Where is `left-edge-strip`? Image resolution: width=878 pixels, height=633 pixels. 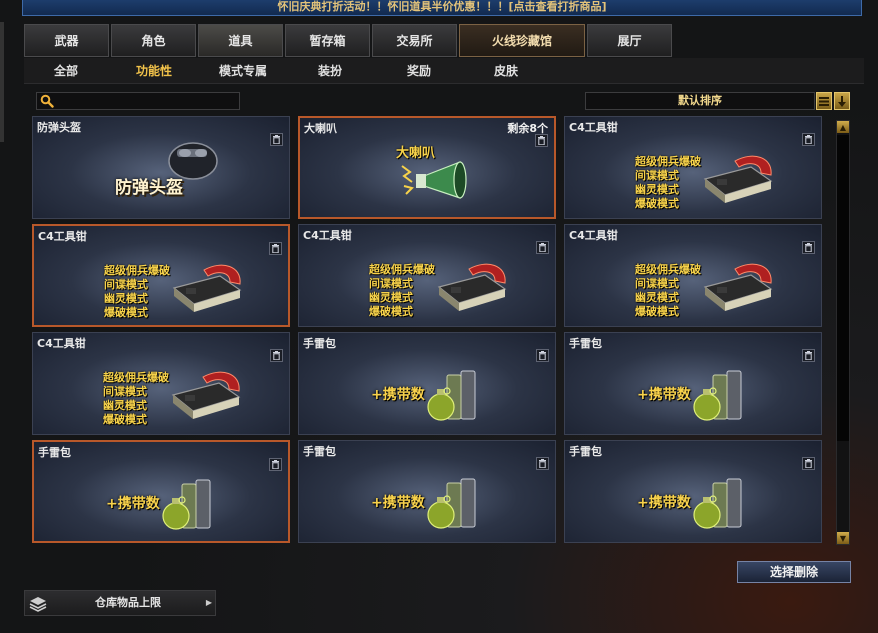 left-edge-strip is located at coordinates (2, 82).